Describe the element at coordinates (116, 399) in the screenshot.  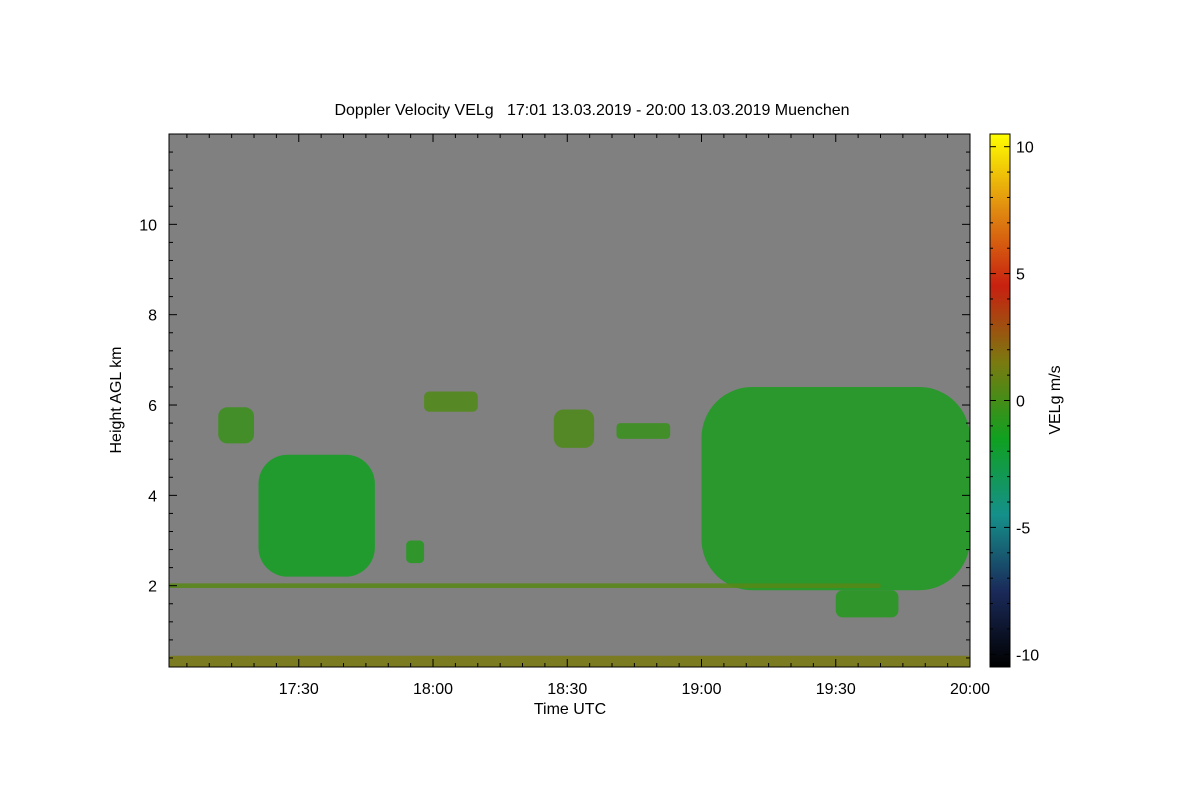
I see `y-axis-label: Height AGL km` at that location.